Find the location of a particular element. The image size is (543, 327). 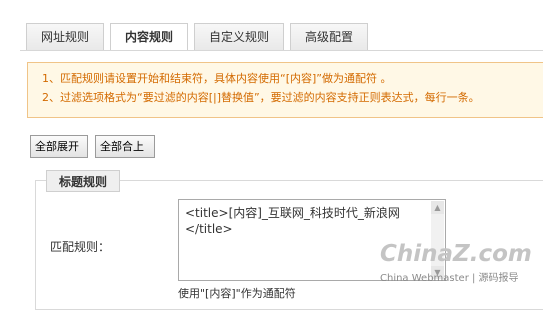

tab-advanced-config: 高级配置 is located at coordinates (329, 36).